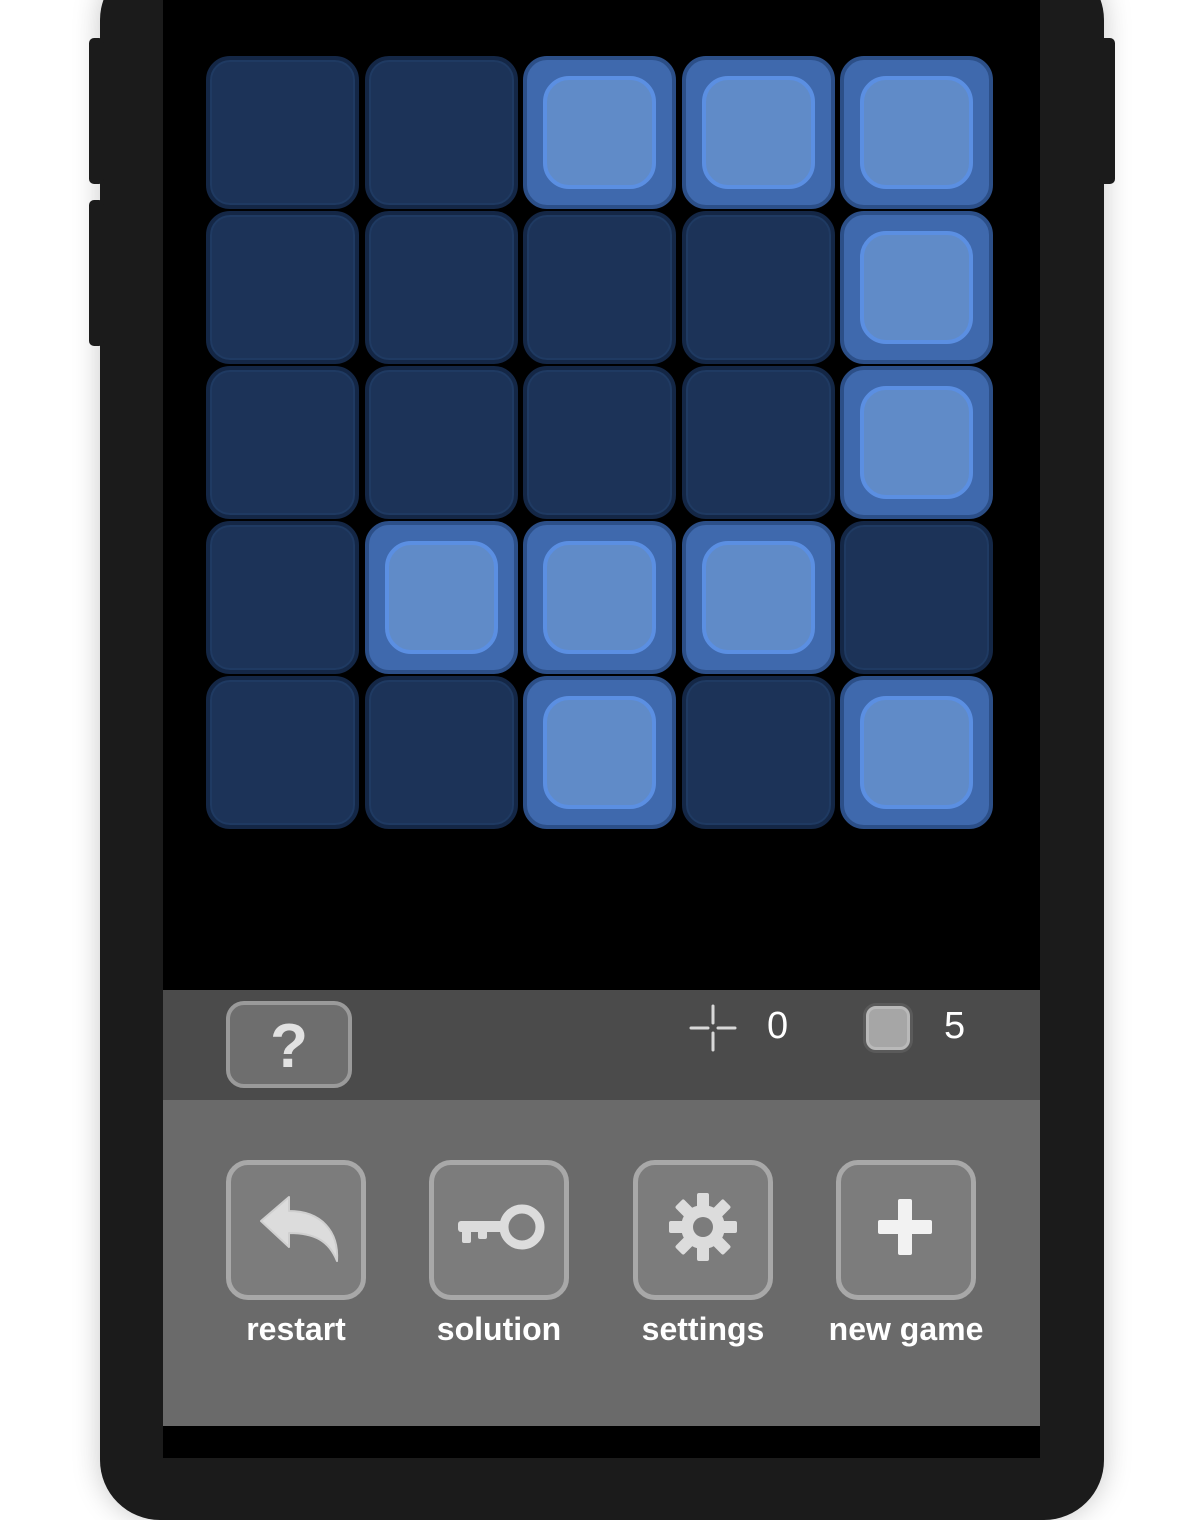 Image resolution: width=1200 pixels, height=1520 pixels. I want to click on screen-bottom-edge, so click(601, 1442).